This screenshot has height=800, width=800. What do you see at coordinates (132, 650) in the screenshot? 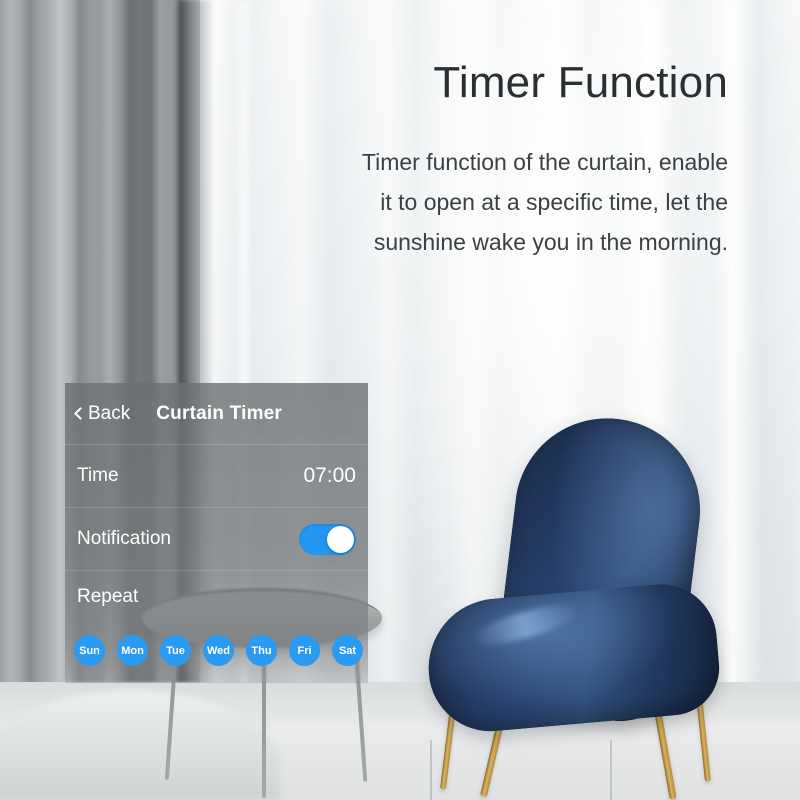
I see `day-pill-mon: Mon` at bounding box center [132, 650].